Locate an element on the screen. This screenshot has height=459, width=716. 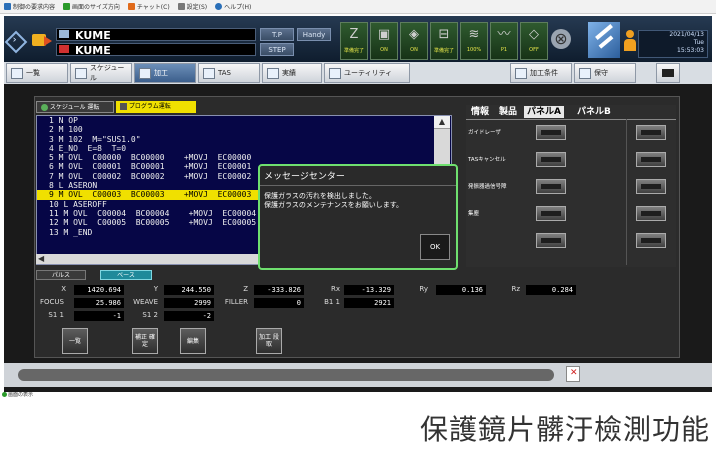
menu-item-control: 制御の要求内容 is located at coordinates (29, 6).